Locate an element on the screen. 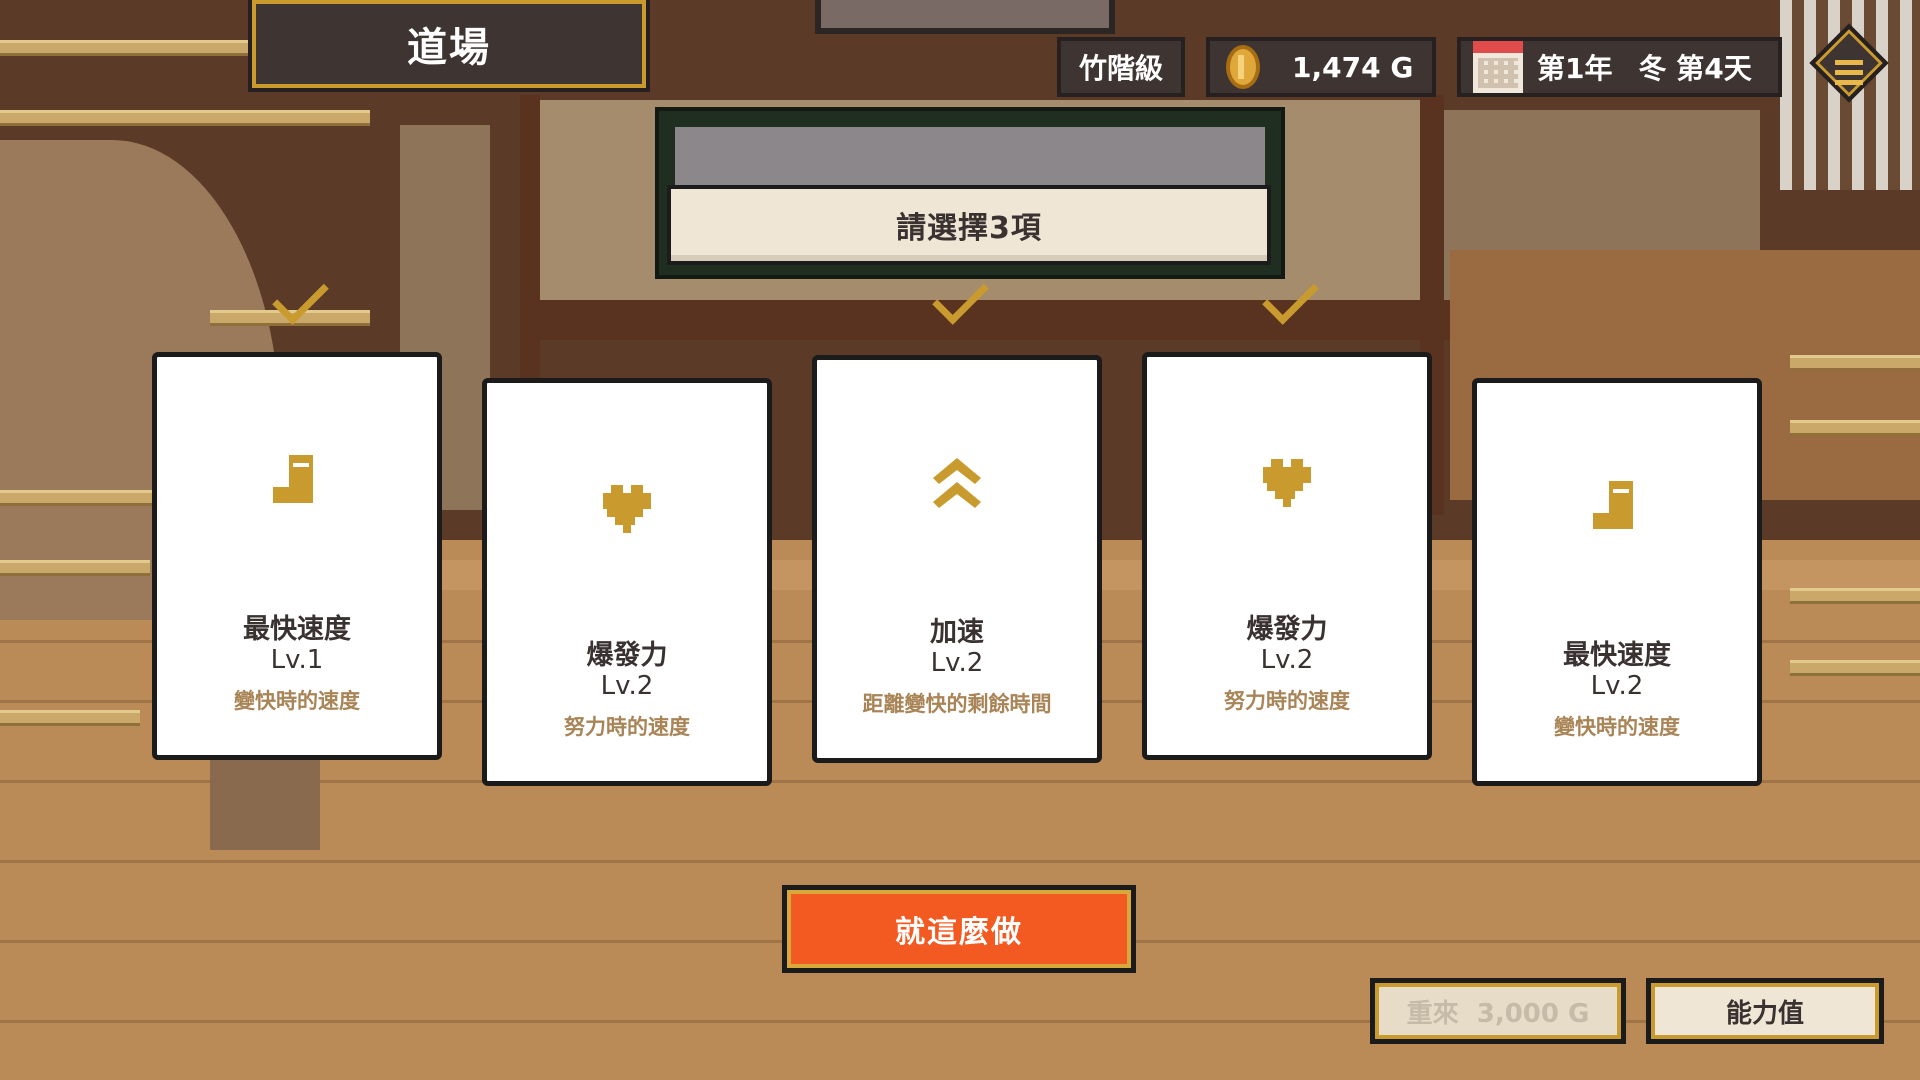  gold-amount: 1,474 G is located at coordinates (1353, 67).